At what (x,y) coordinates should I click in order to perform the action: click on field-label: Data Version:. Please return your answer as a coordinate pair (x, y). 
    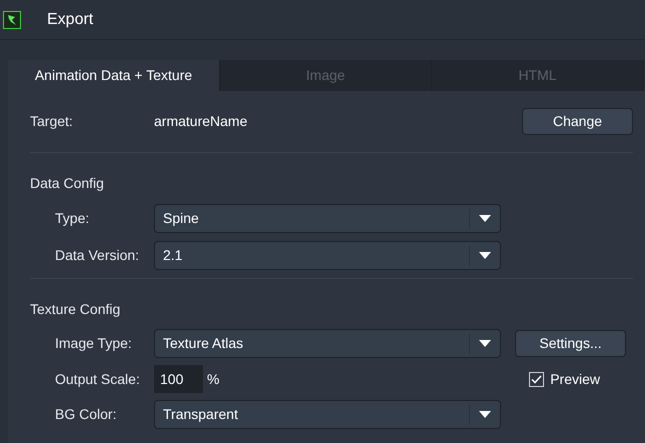
    Looking at the image, I should click on (97, 255).